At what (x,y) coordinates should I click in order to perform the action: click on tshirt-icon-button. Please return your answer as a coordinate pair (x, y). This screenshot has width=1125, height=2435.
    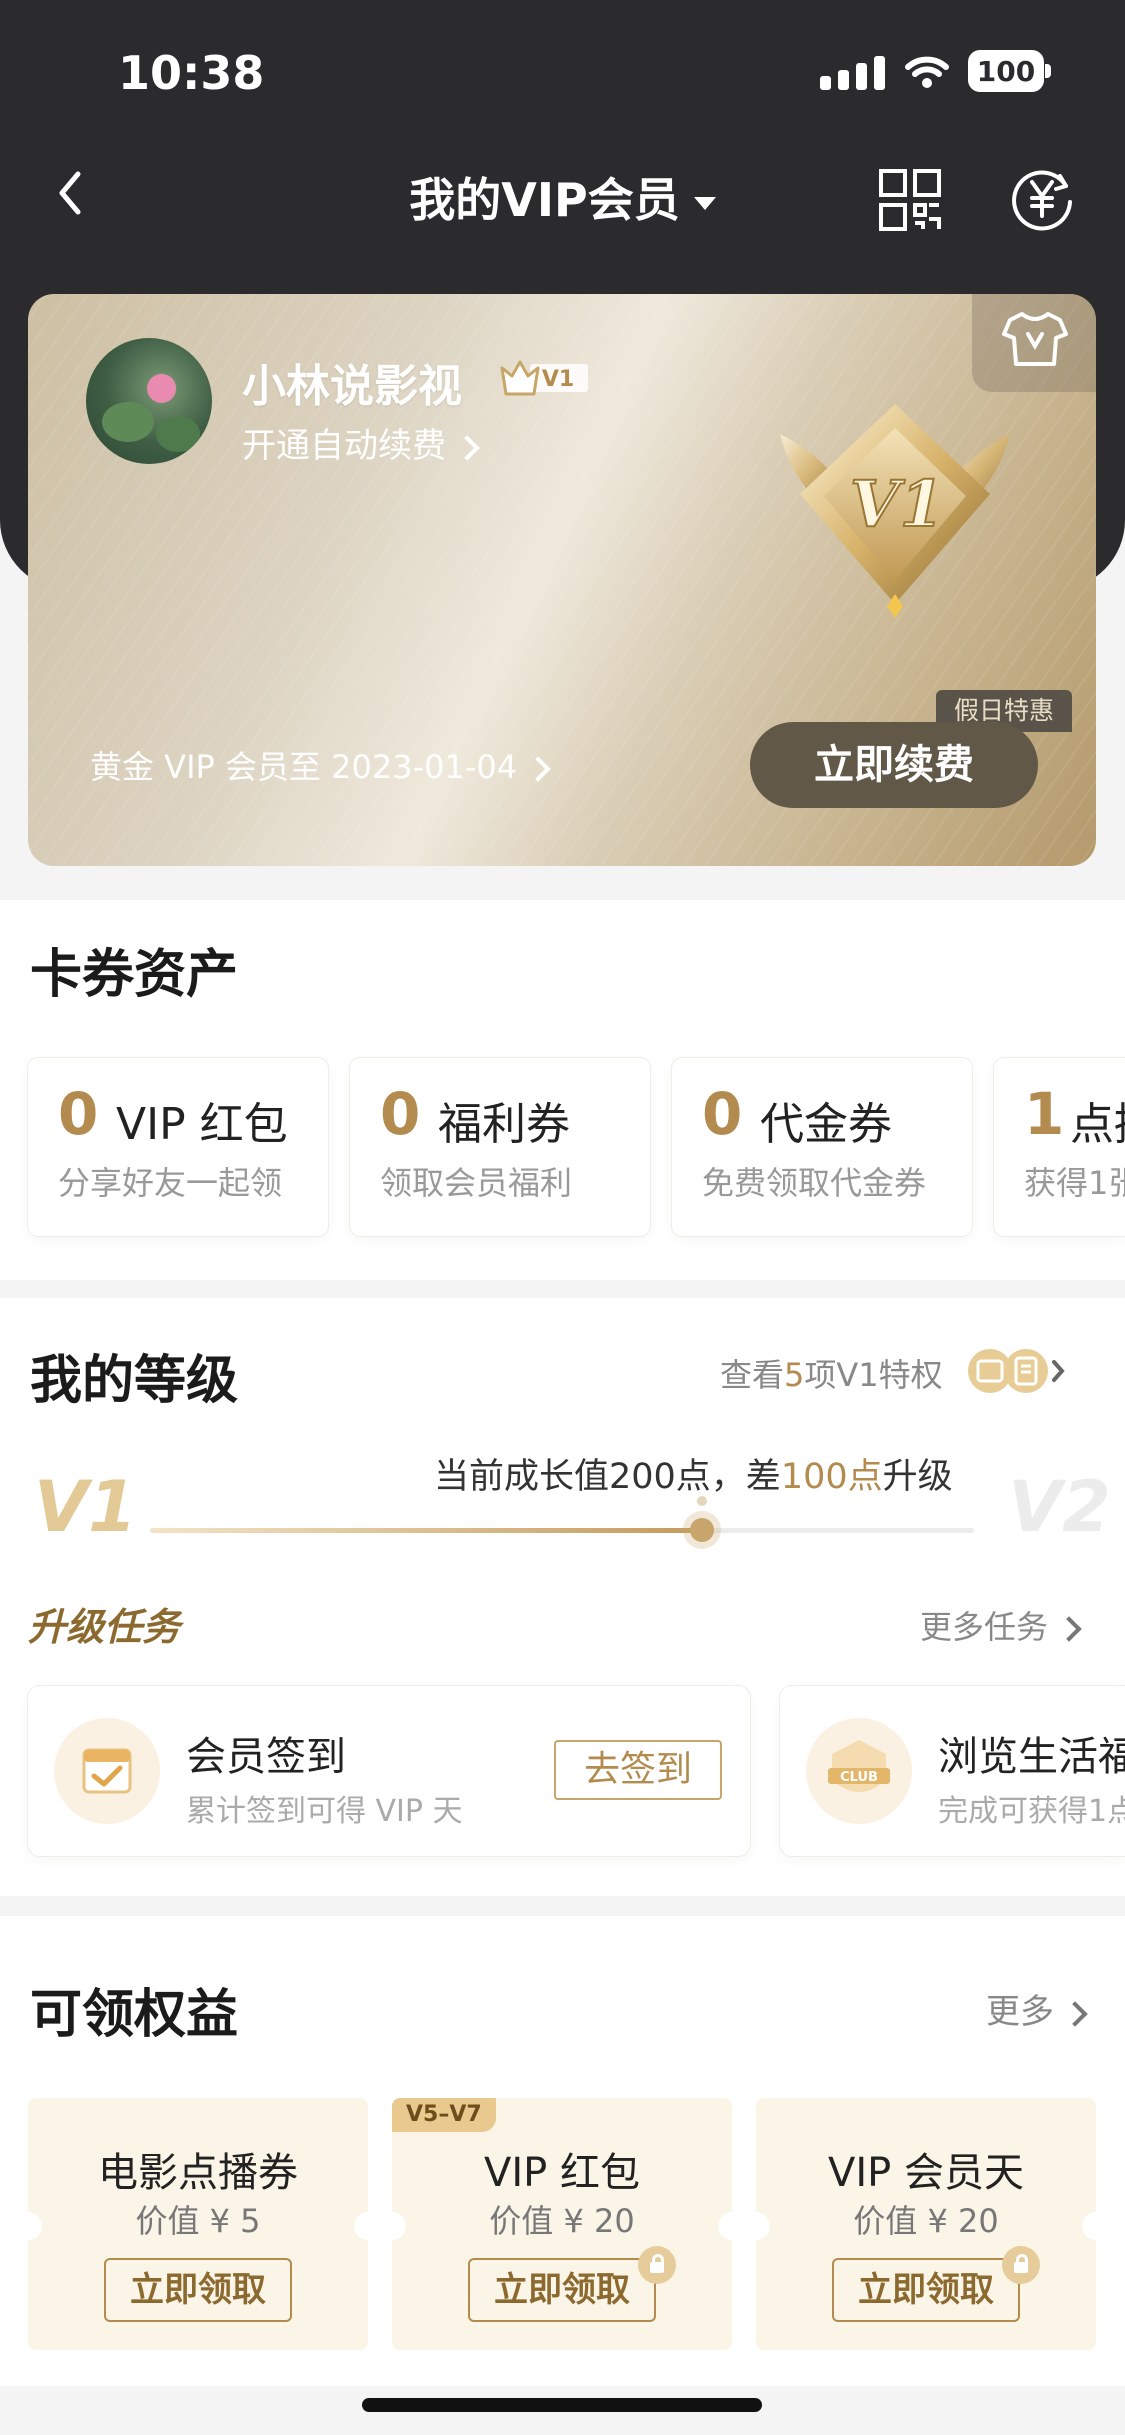
    Looking at the image, I should click on (1034, 343).